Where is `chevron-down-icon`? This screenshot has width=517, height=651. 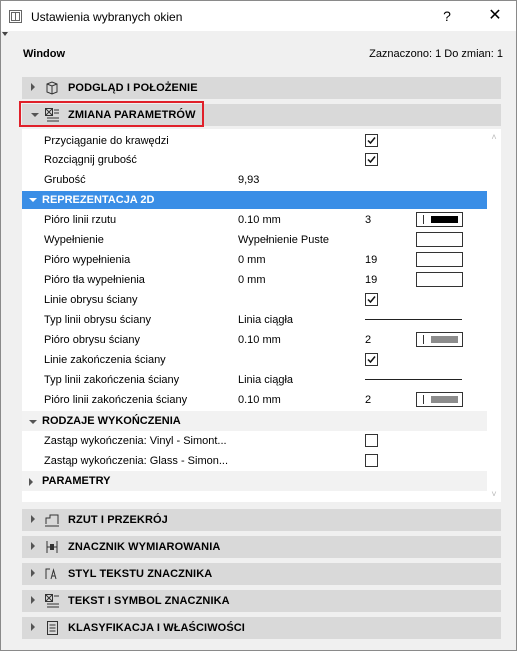 chevron-down-icon is located at coordinates (33, 200).